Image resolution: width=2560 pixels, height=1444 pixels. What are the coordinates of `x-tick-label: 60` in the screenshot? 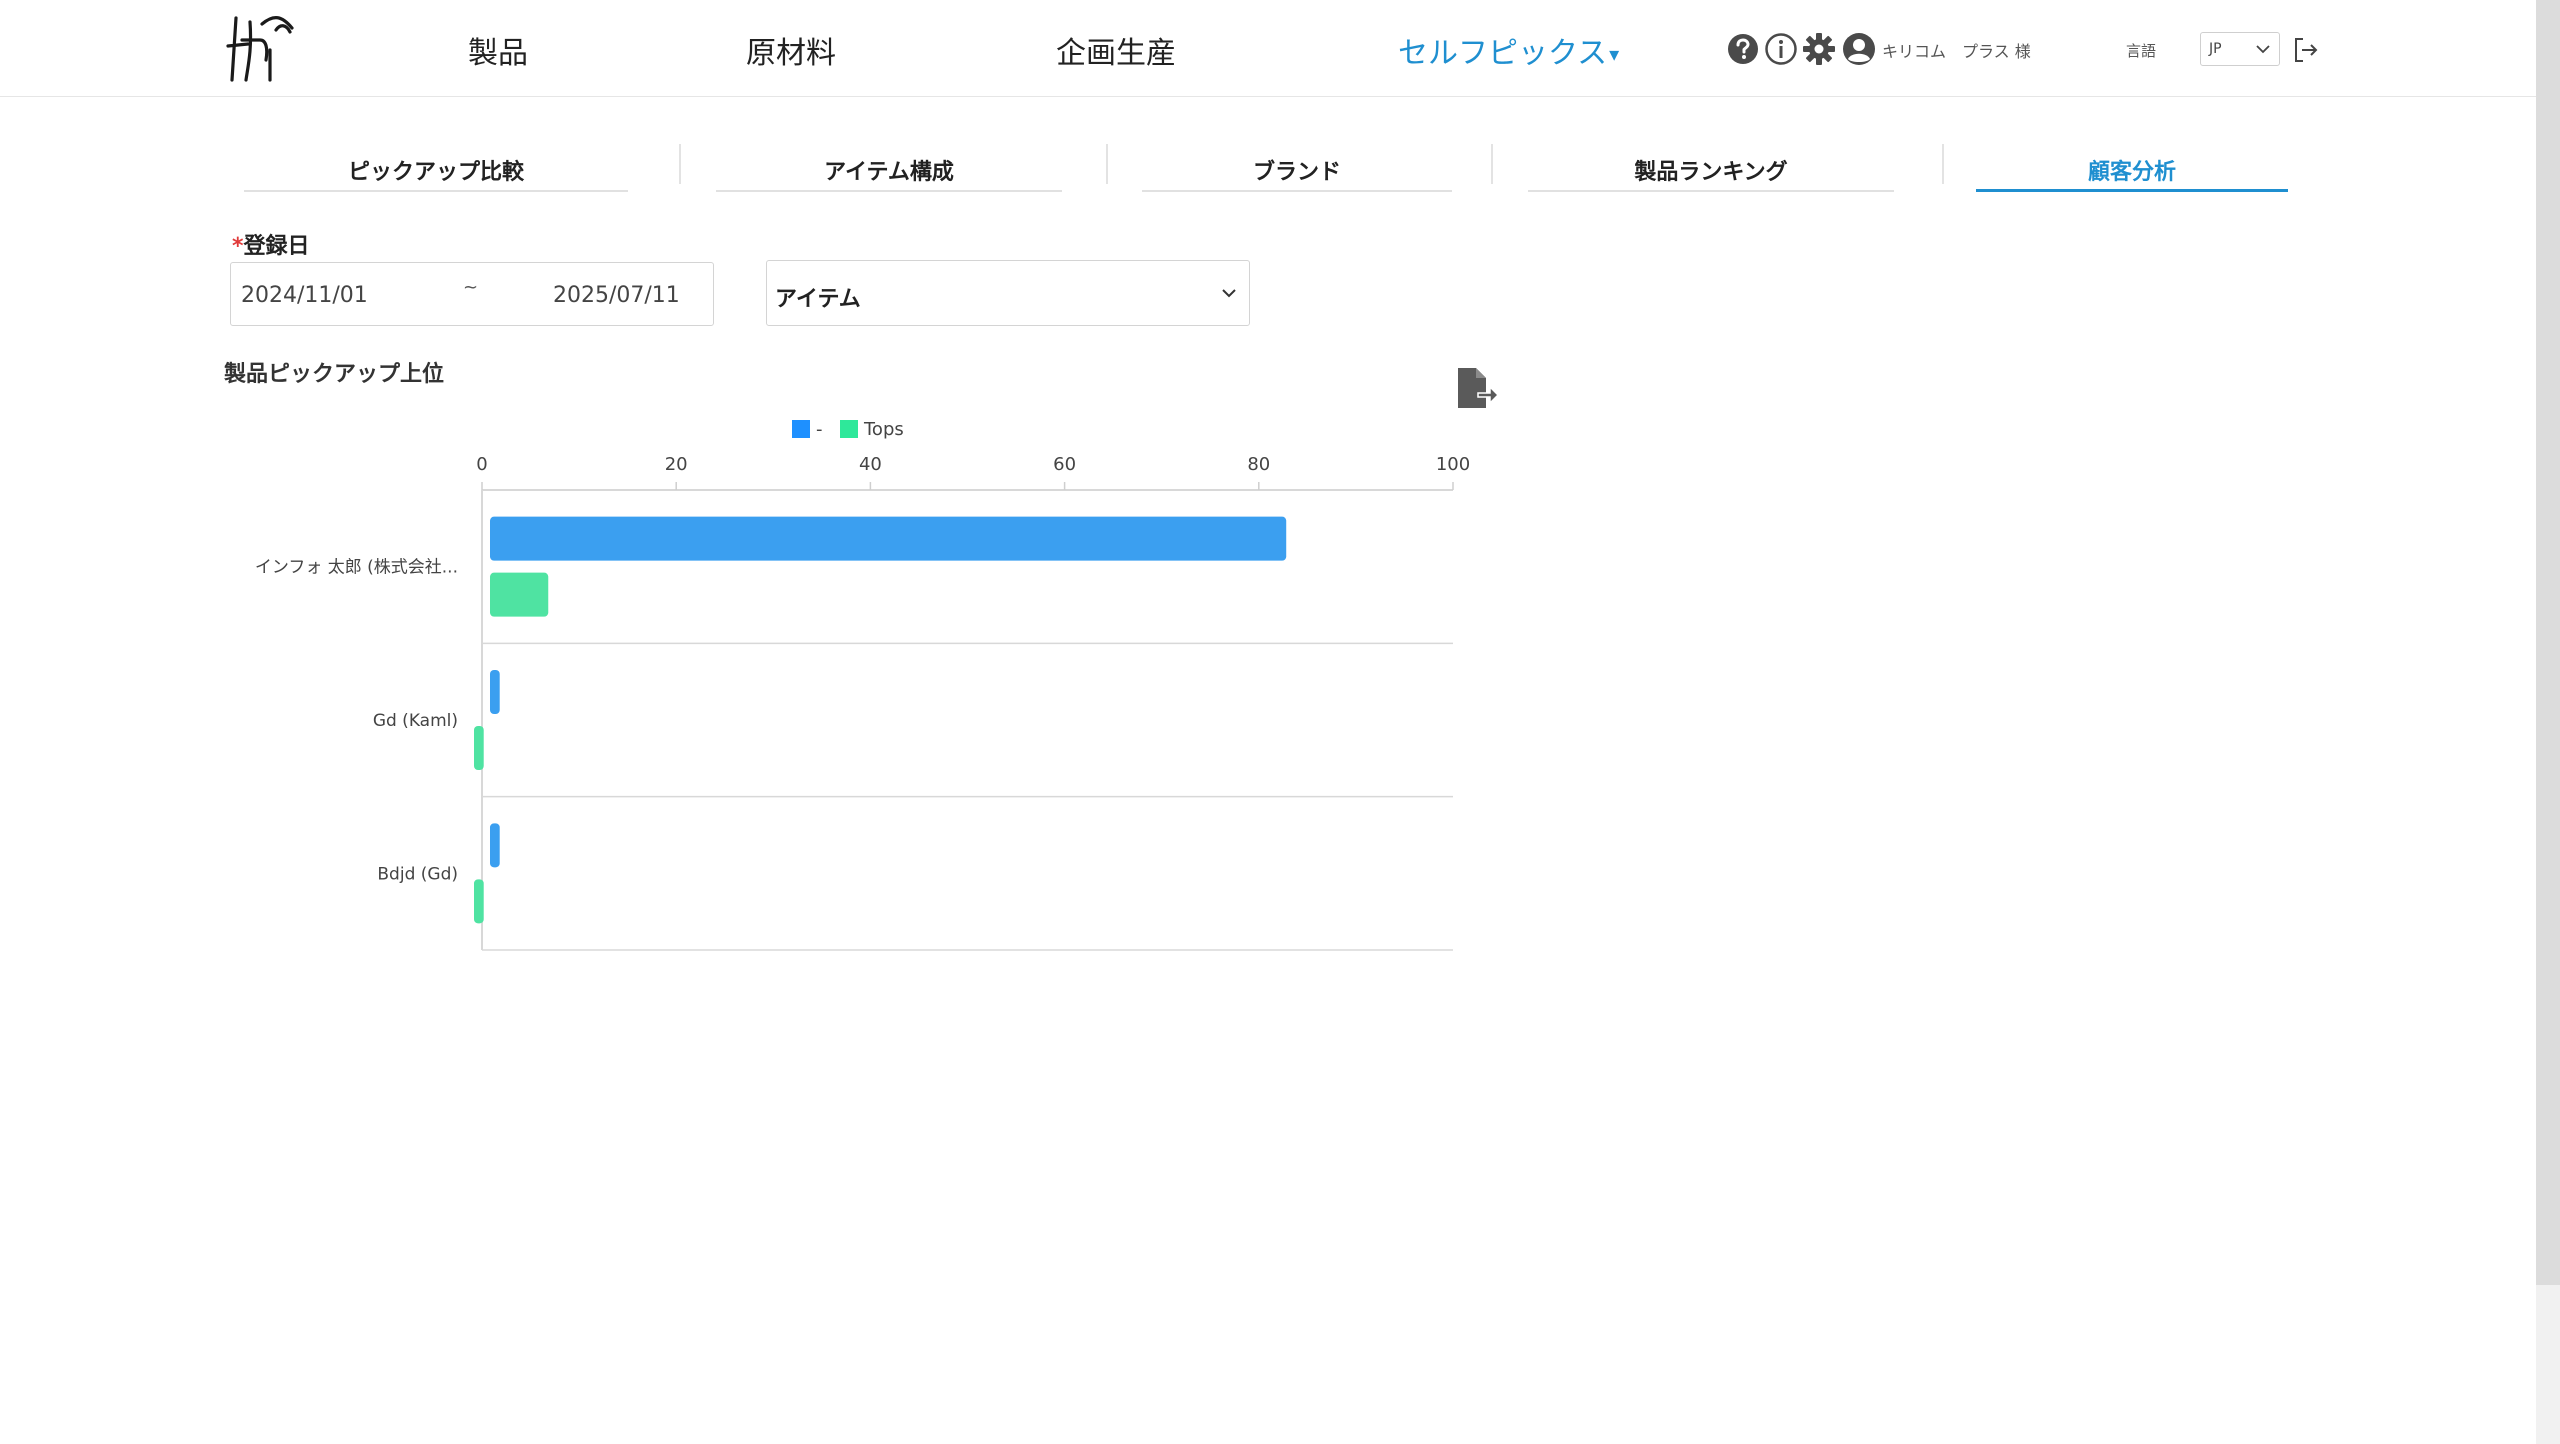 It's located at (1064, 464).